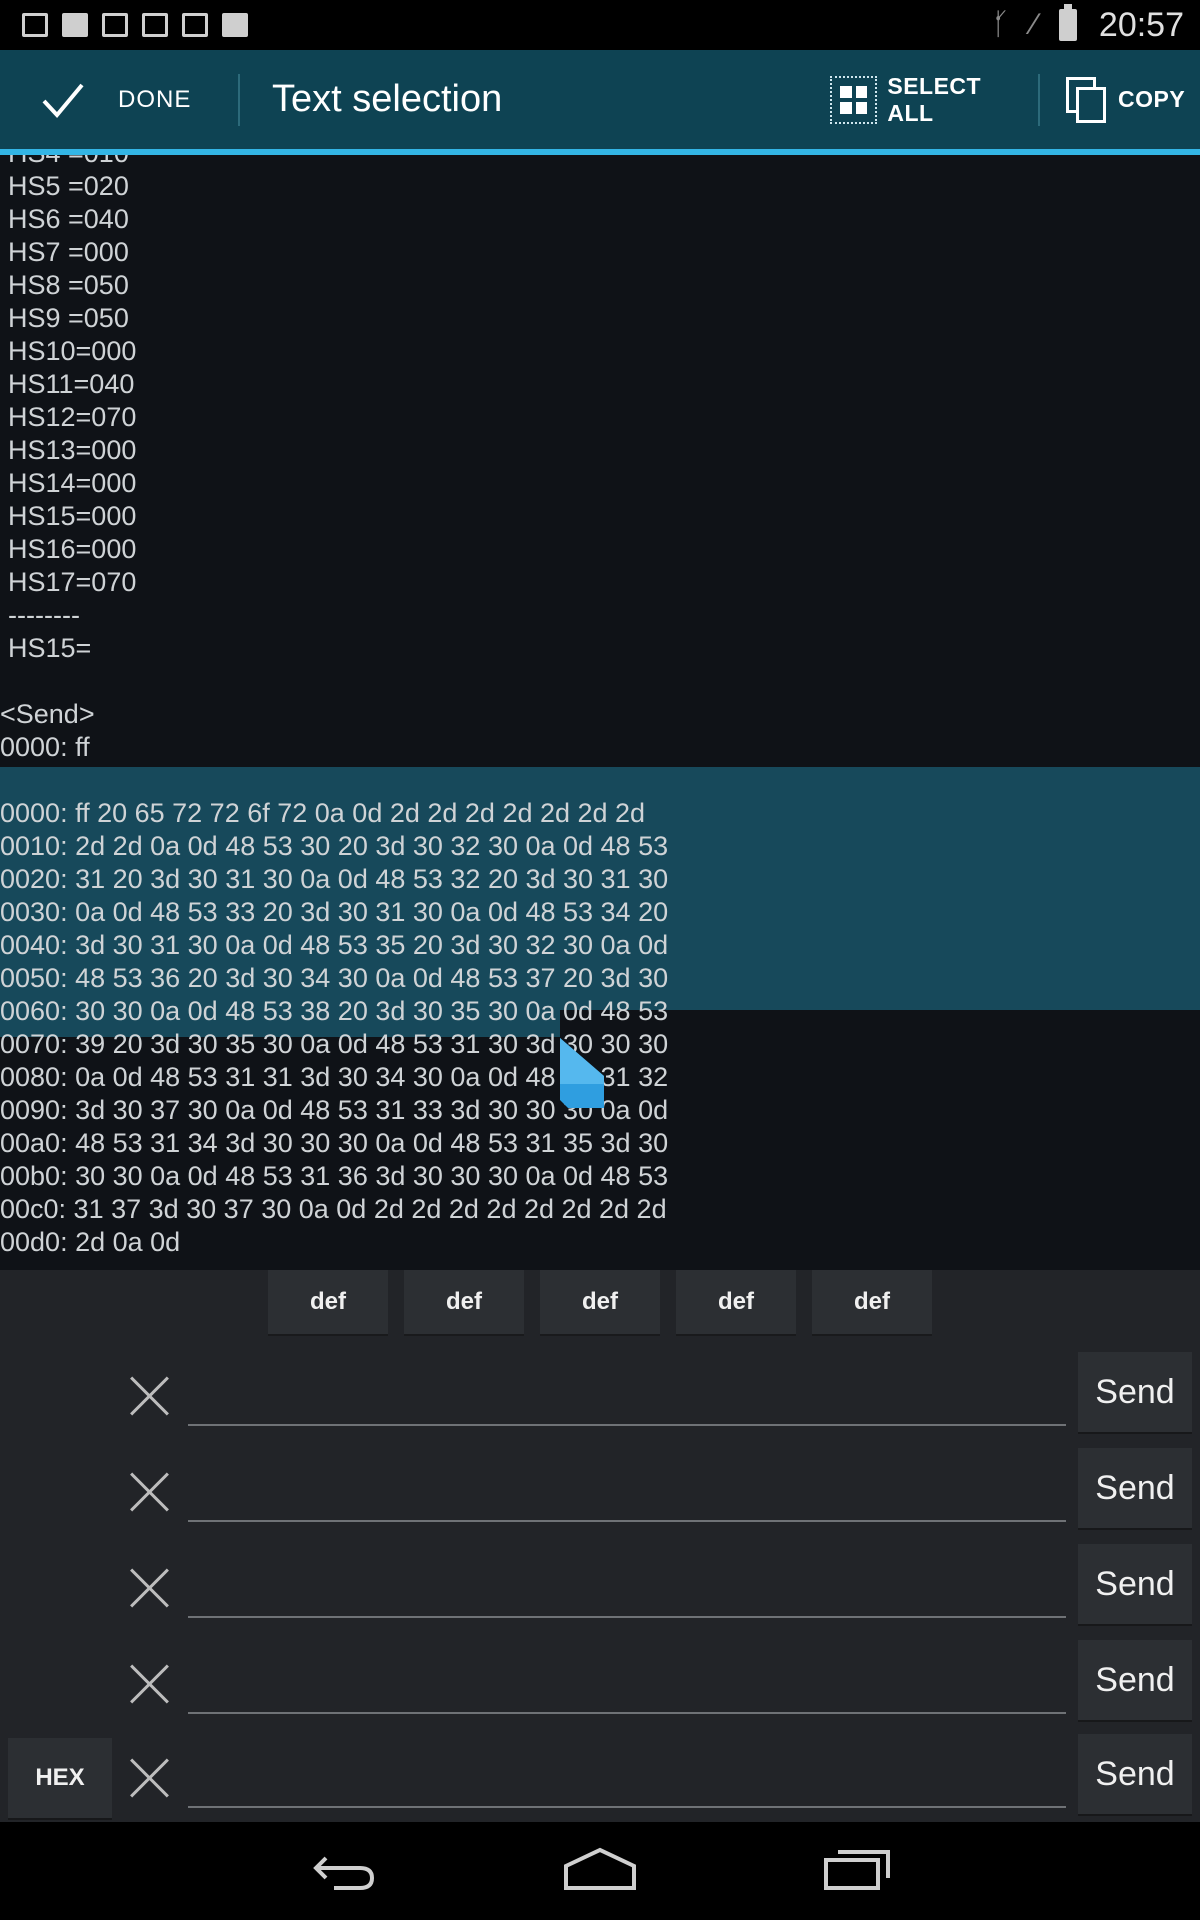  Describe the element at coordinates (464, 1303) in the screenshot. I see `macro-button-2: def` at that location.